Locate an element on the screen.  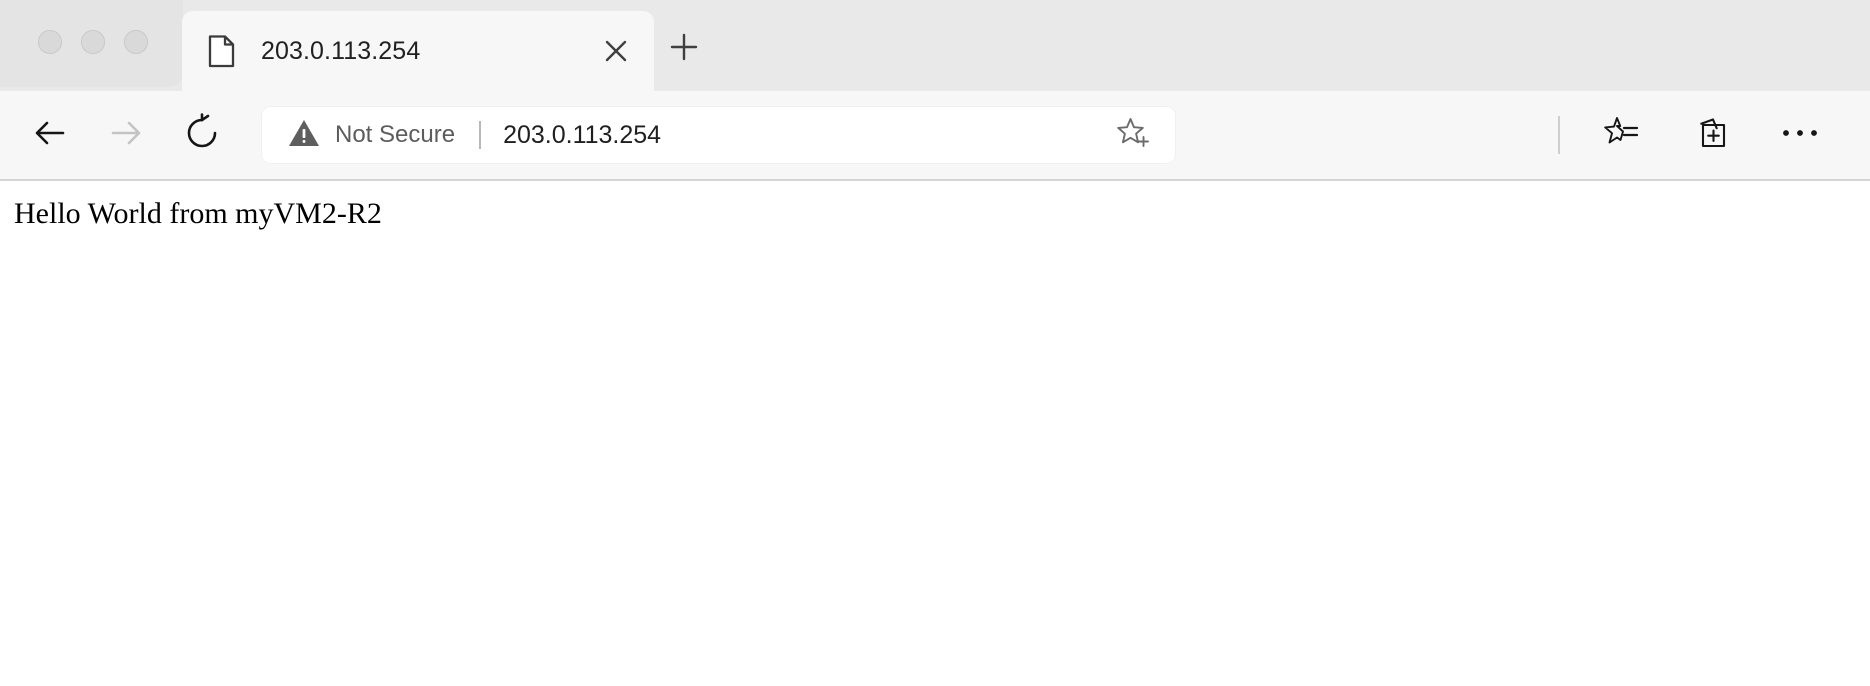
warning-triangle-icon is located at coordinates (304, 135).